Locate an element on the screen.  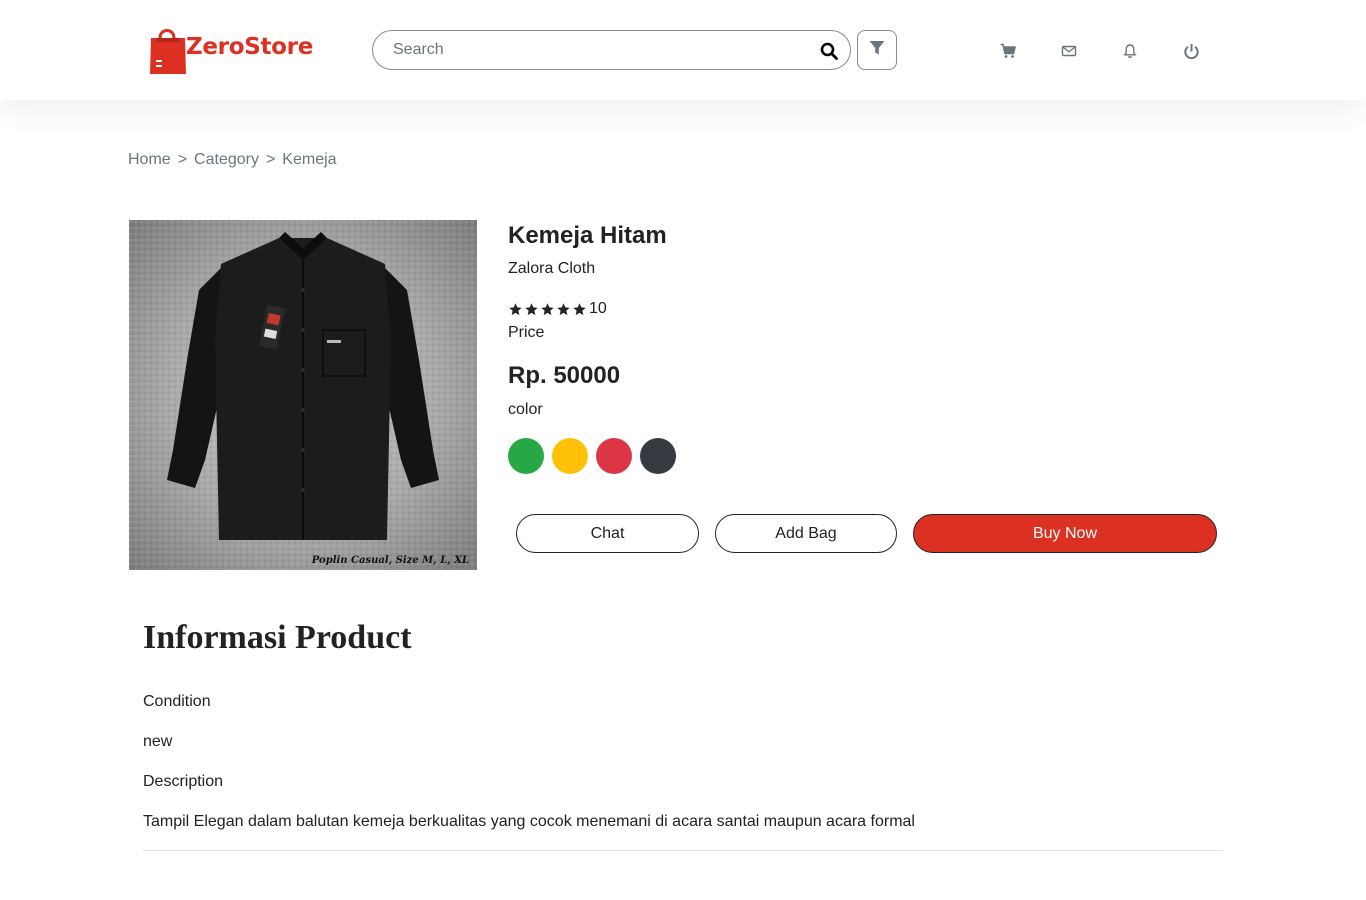
rating-stars is located at coordinates (548, 309).